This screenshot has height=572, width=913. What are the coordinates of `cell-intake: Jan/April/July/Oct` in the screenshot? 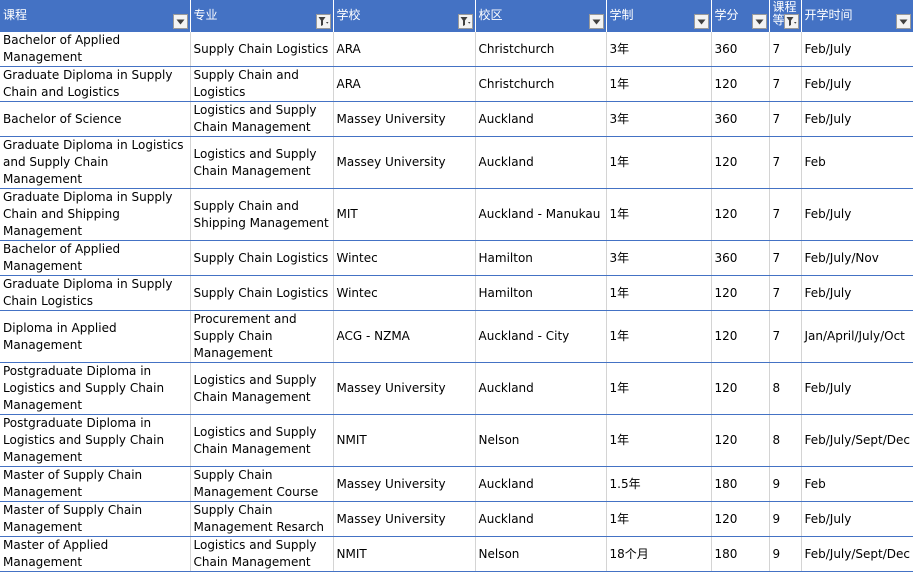 It's located at (857, 336).